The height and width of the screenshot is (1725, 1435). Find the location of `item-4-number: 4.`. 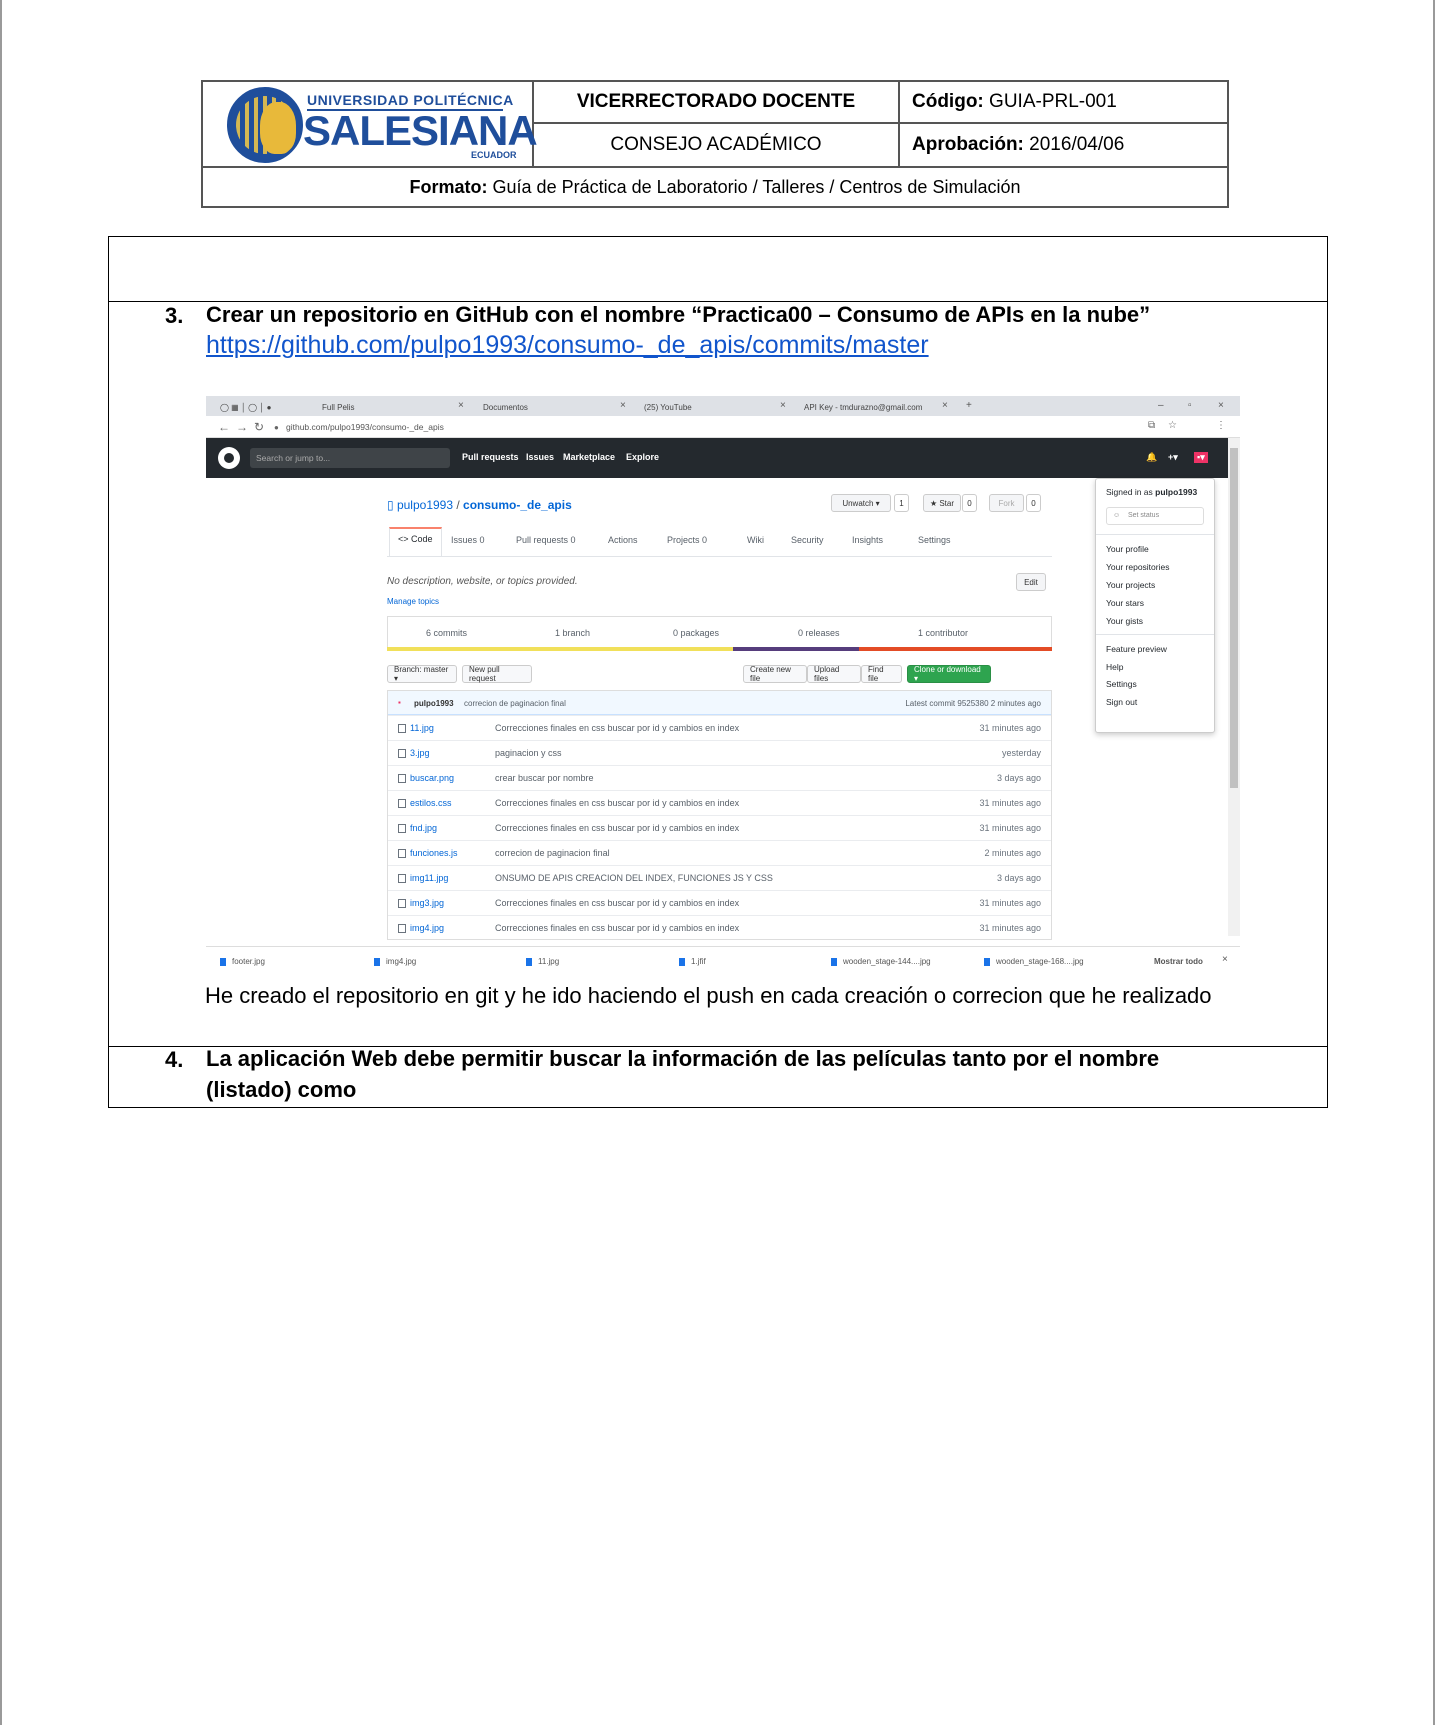

item-4-number: 4. is located at coordinates (174, 1059).